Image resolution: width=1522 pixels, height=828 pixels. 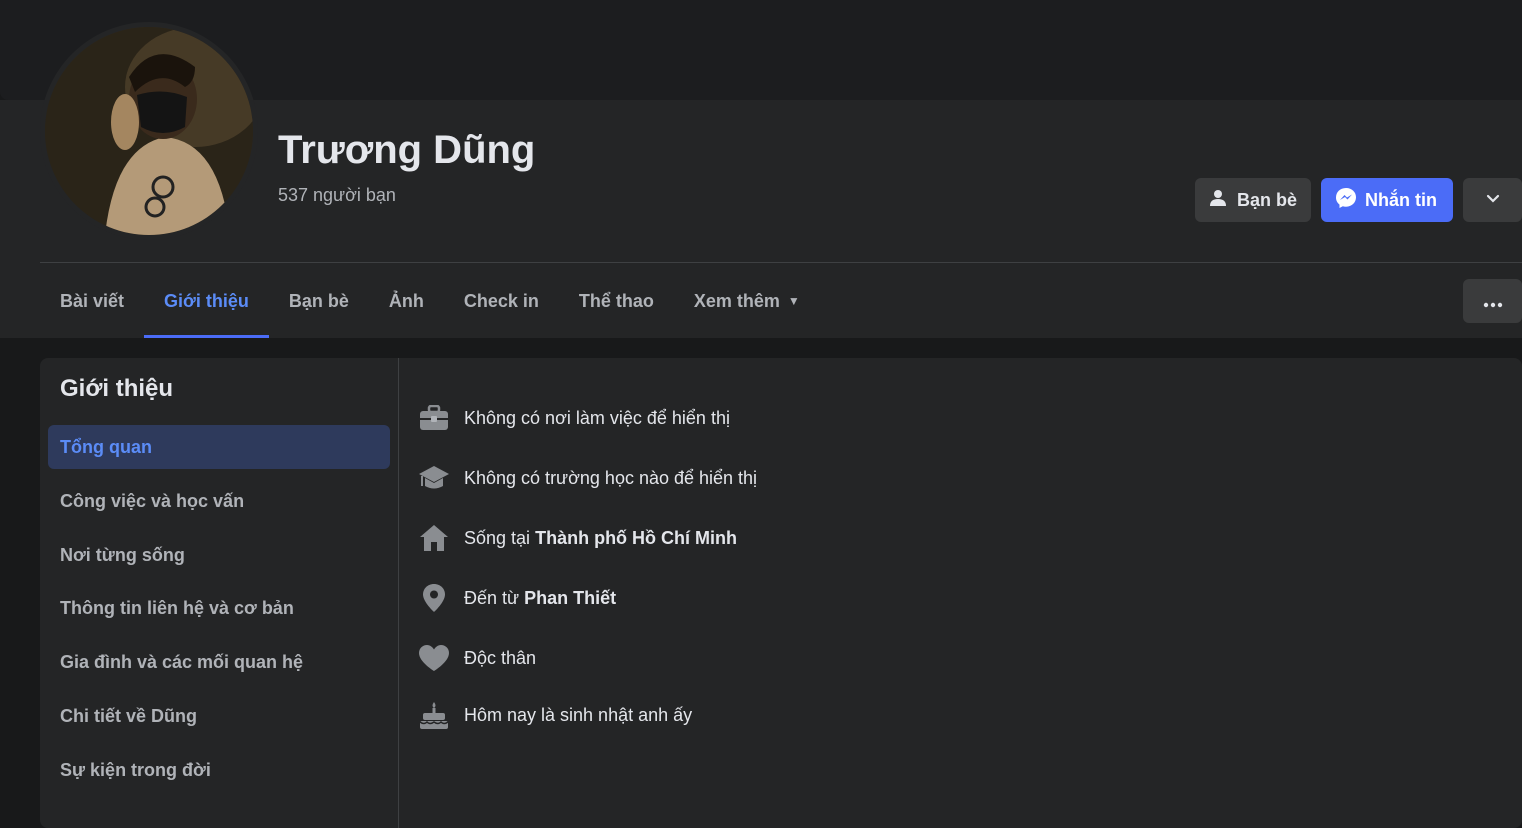 What do you see at coordinates (793, 301) in the screenshot?
I see `caret-down-icon: ▼` at bounding box center [793, 301].